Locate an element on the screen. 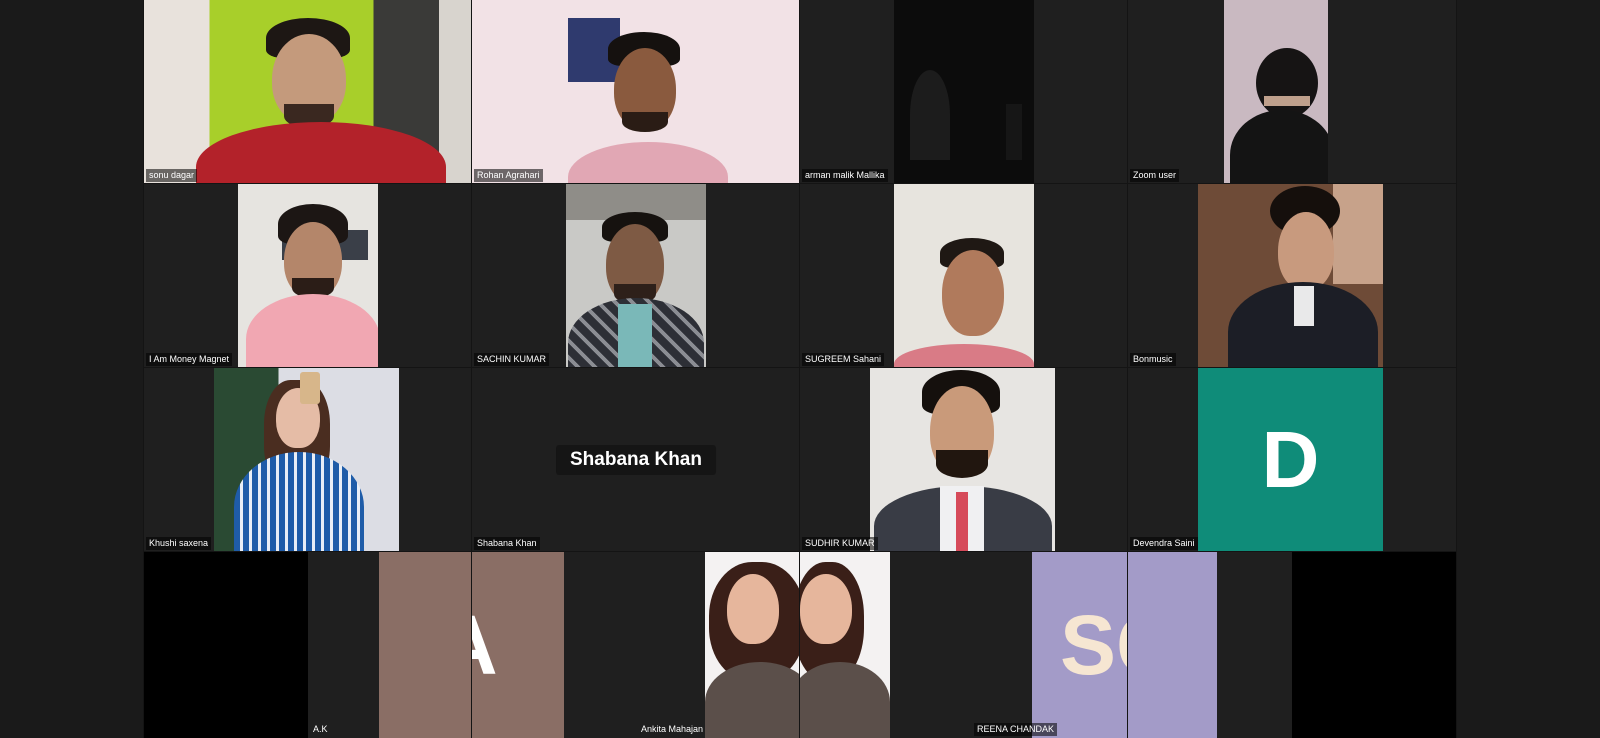  participant-name: A.K is located at coordinates (320, 729).